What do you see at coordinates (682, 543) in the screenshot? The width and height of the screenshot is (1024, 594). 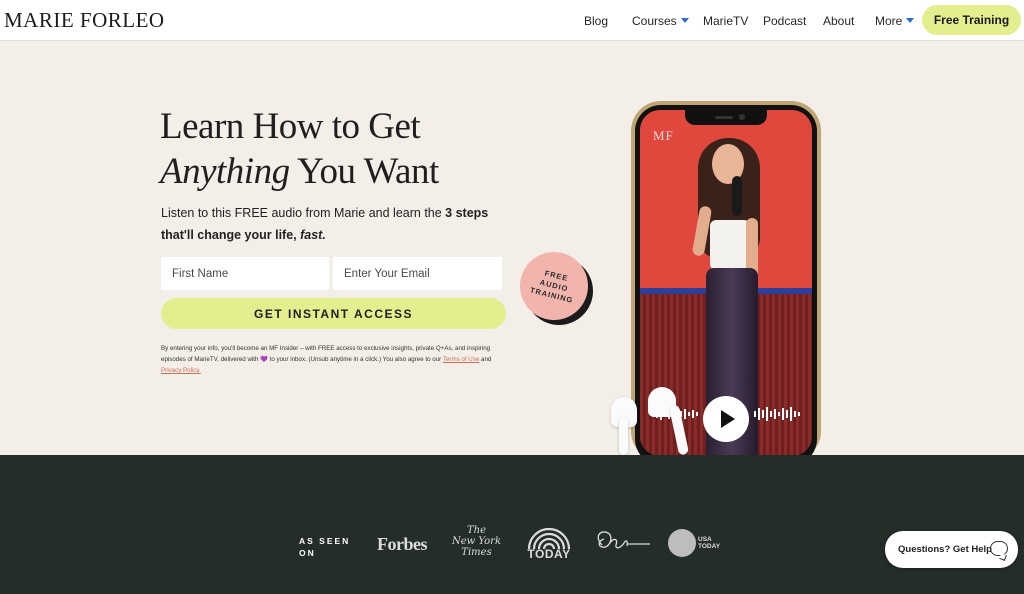 I see `usa-today-circle-icon` at bounding box center [682, 543].